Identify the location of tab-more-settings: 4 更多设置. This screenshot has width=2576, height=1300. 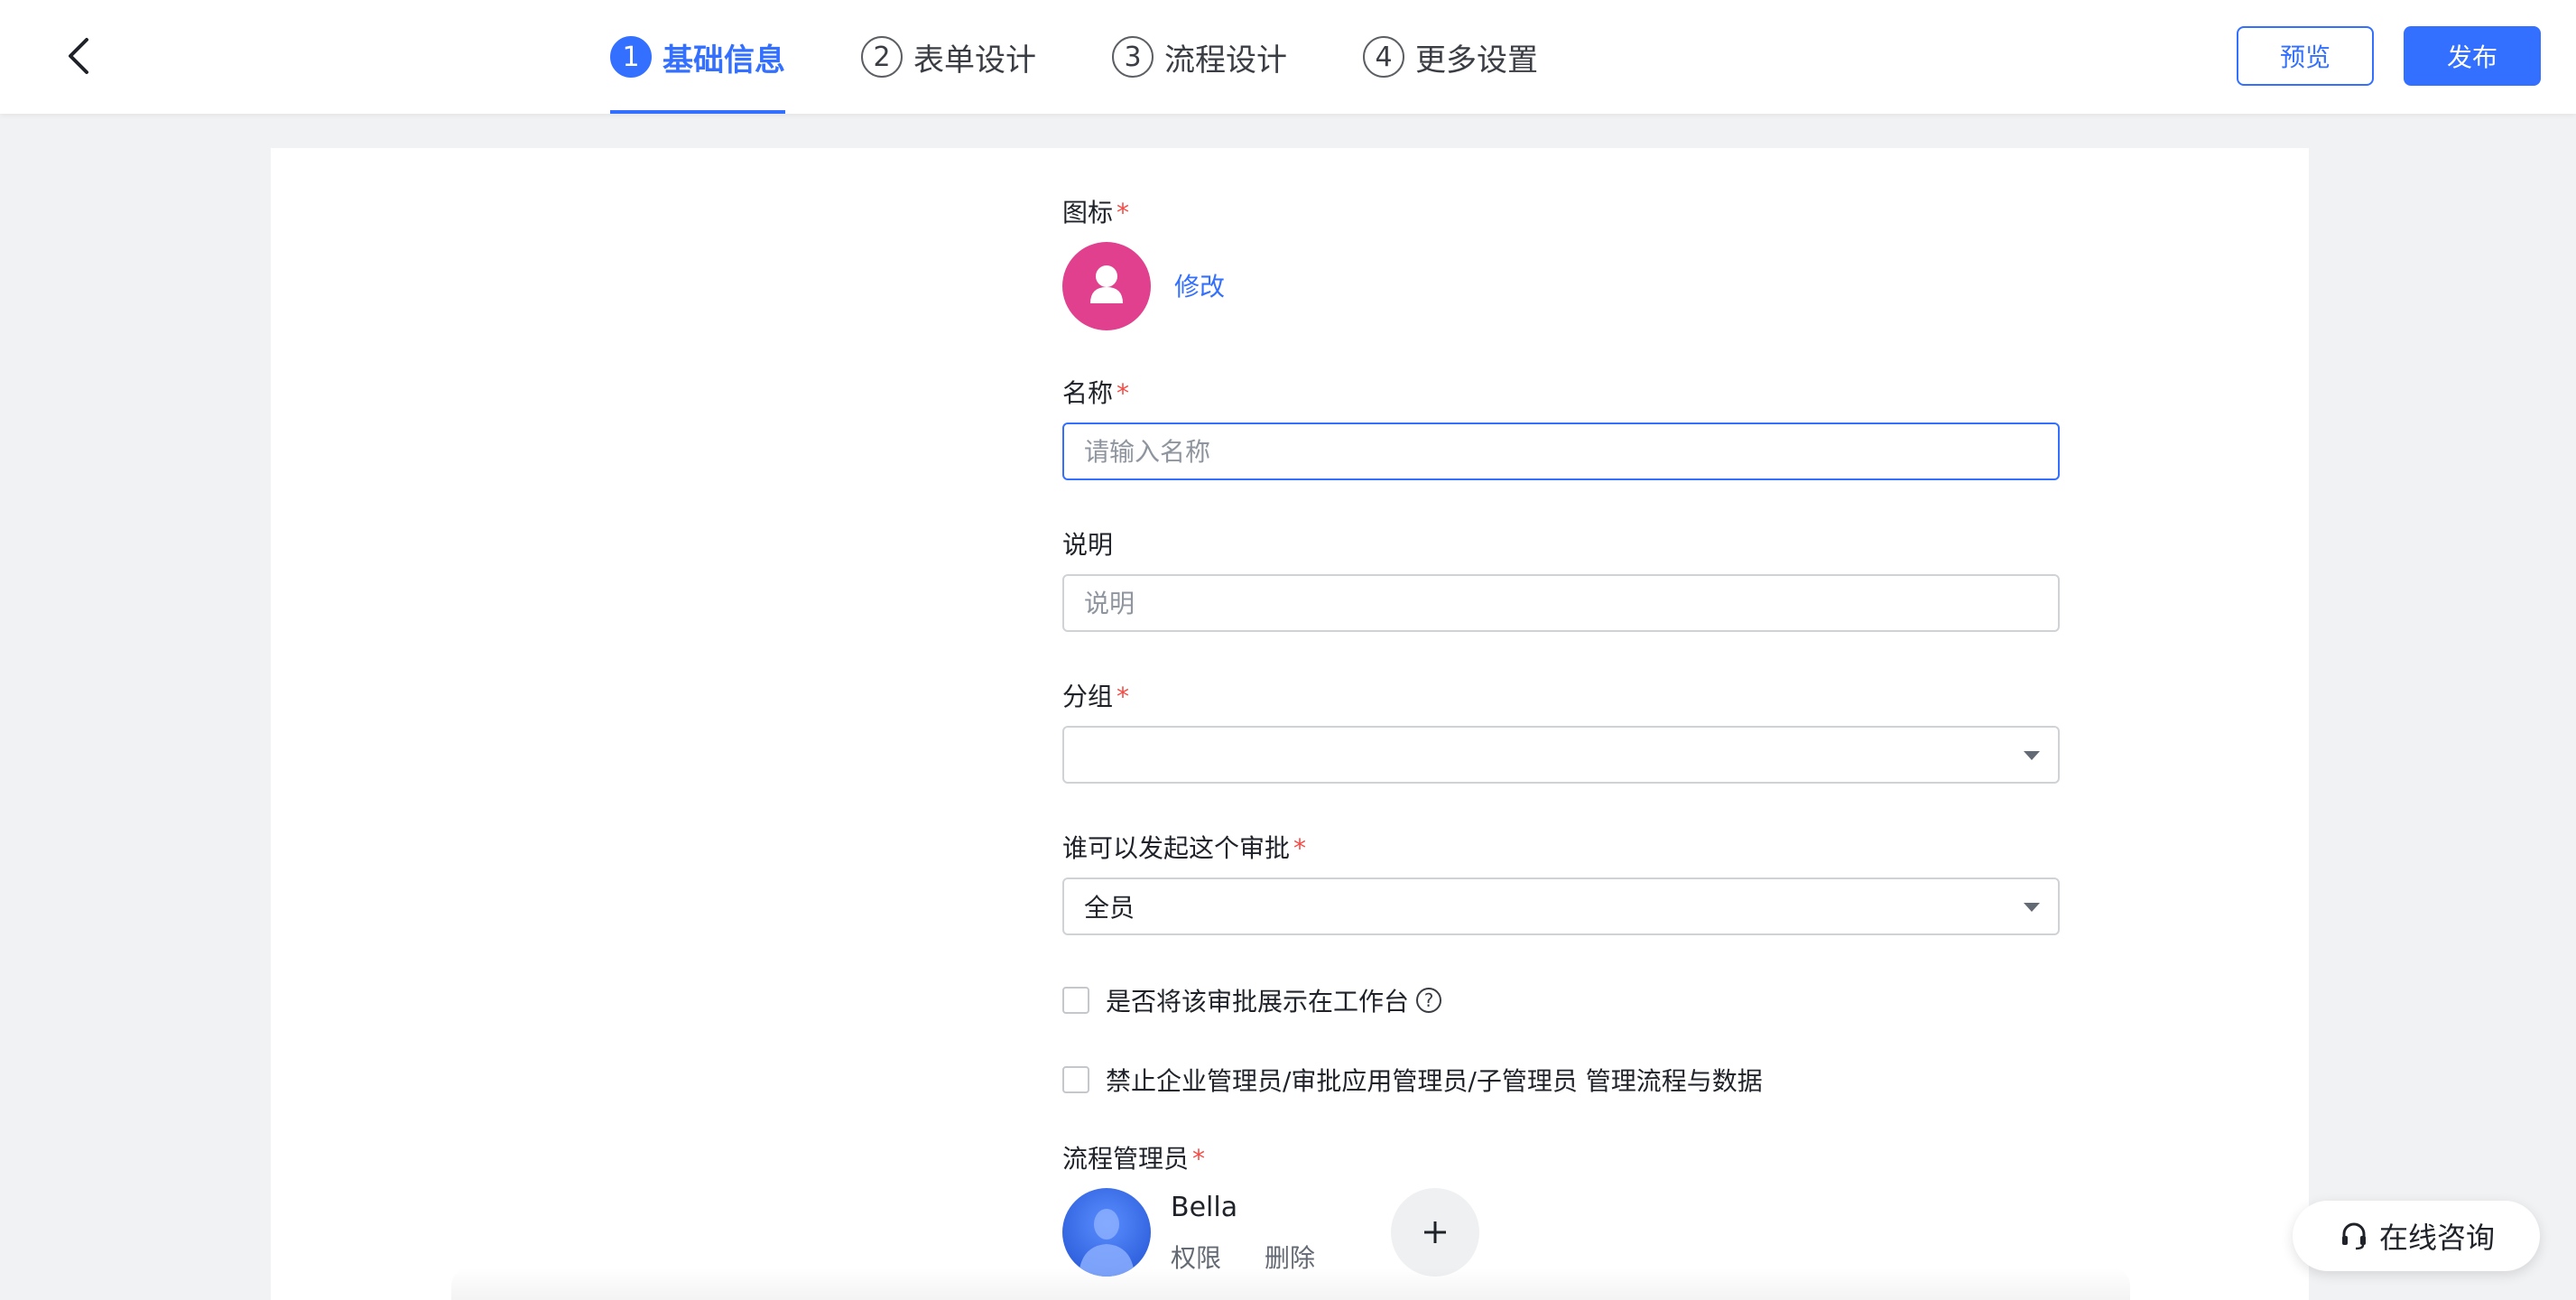
(1450, 57).